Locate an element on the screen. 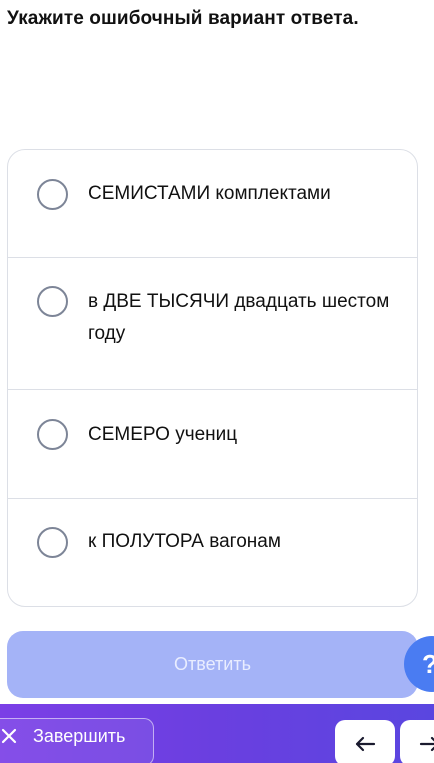 The image size is (434, 763). bottom-toolbar: Завершить is located at coordinates (217, 733).